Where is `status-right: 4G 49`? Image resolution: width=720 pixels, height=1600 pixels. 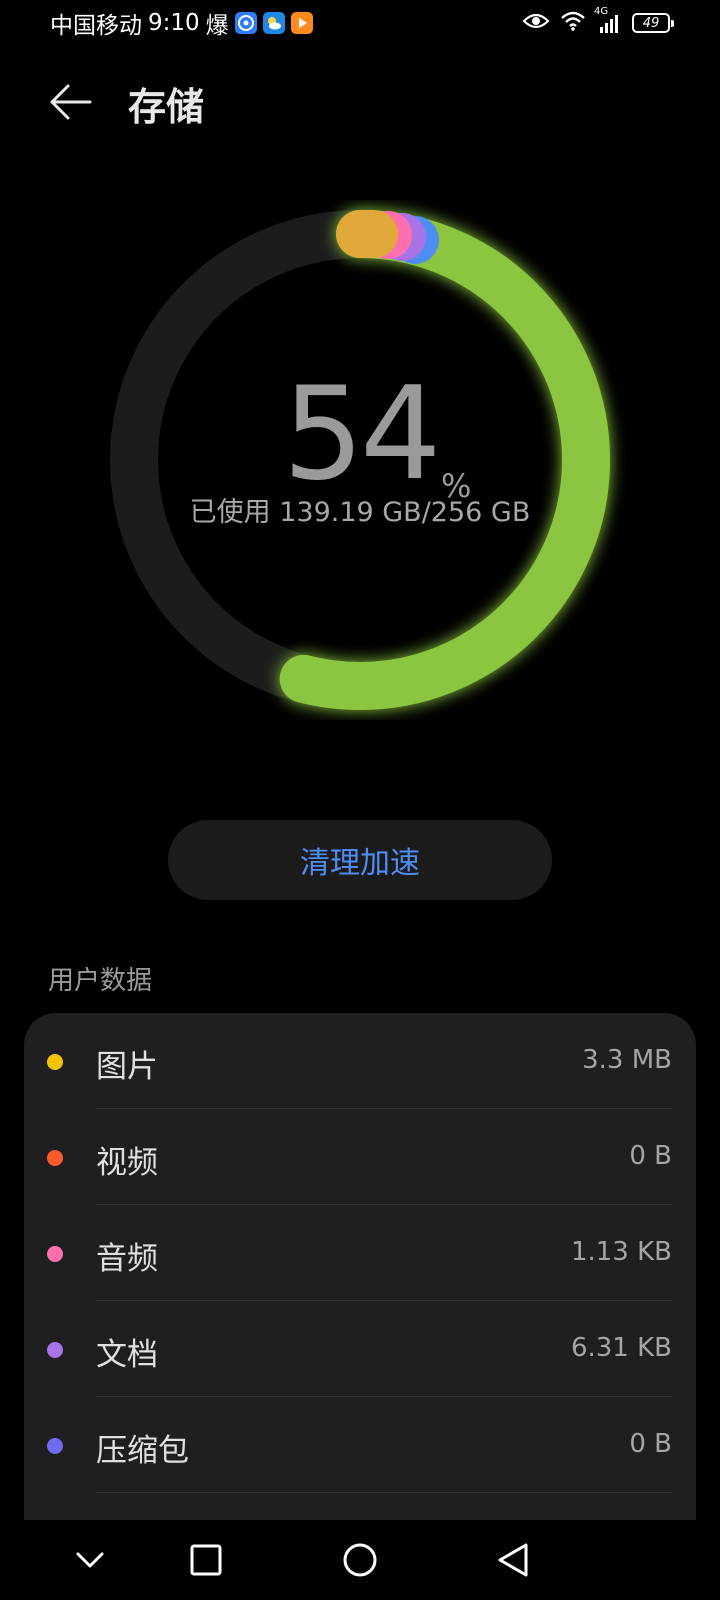 status-right: 4G 49 is located at coordinates (598, 21).